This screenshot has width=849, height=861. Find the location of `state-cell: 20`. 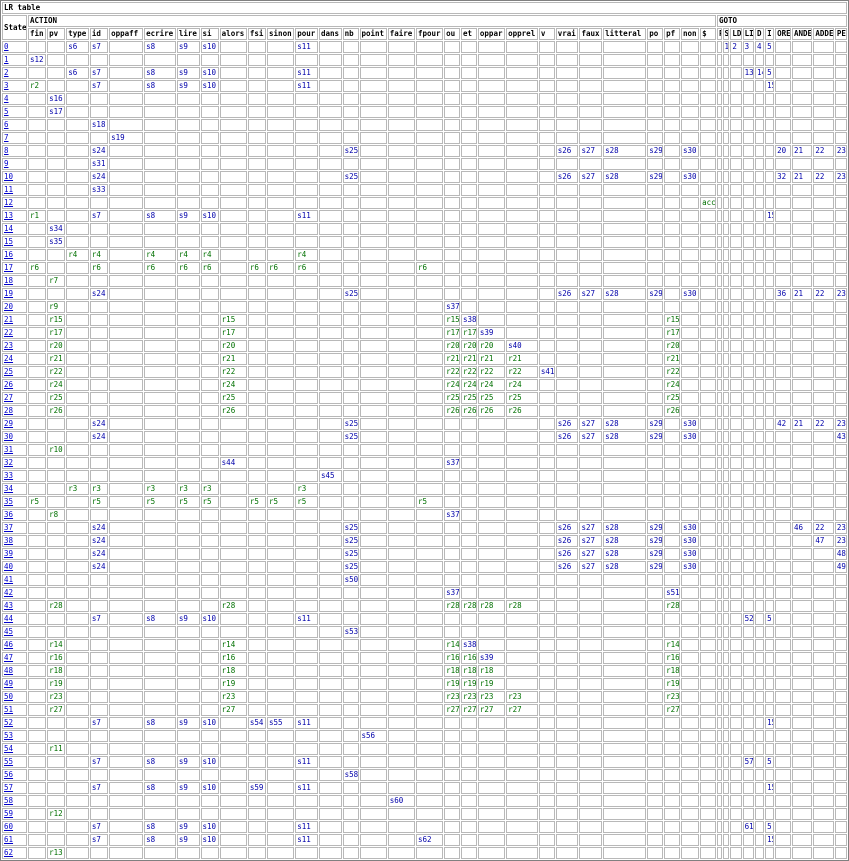

state-cell: 20 is located at coordinates (14, 307).